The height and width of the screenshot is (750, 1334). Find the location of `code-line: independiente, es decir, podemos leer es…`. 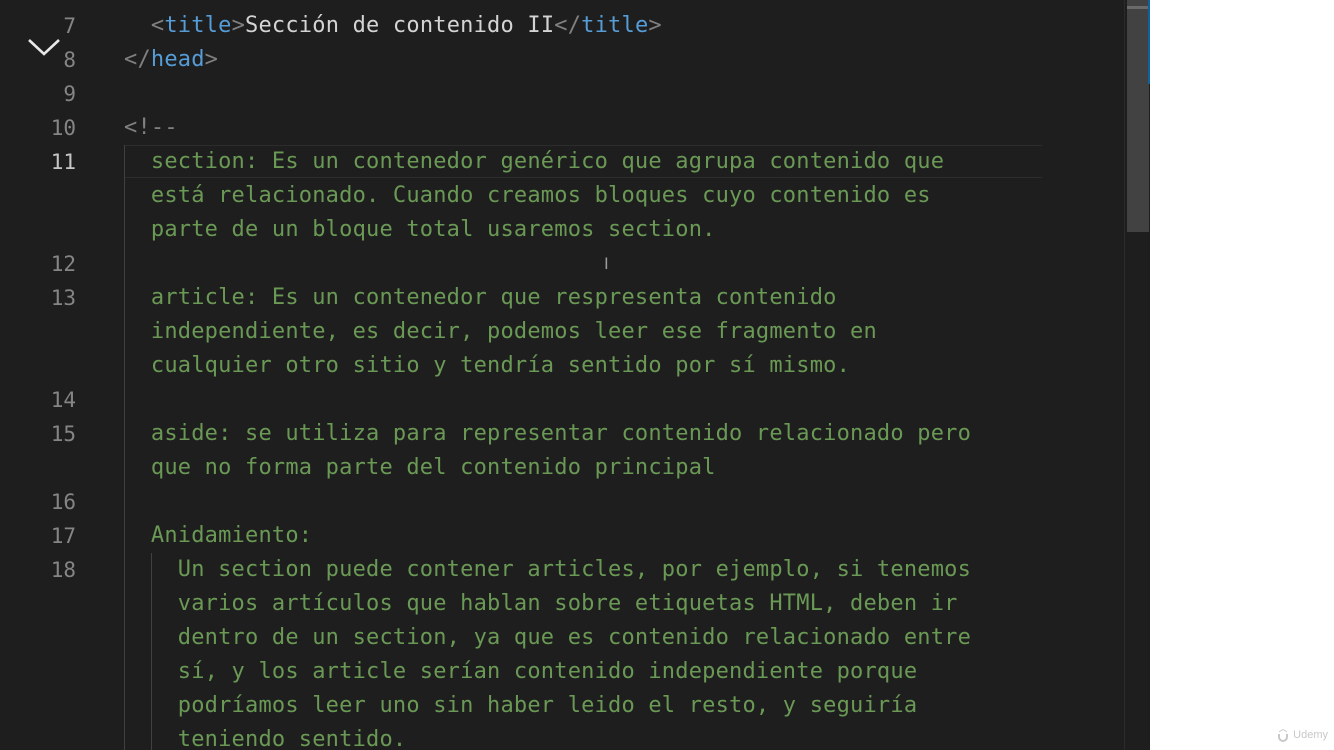

code-line: independiente, es decir, podemos leer es… is located at coordinates (500, 332).